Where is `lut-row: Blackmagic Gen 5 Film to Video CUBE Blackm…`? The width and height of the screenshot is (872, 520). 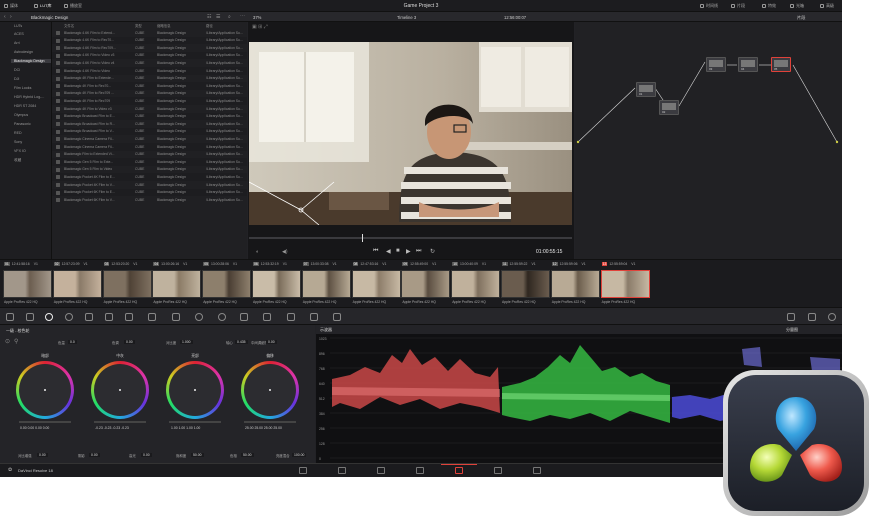
lut-row: Blackmagic Gen 5 Film to Video CUBE Blackm… is located at coordinates (149, 170).